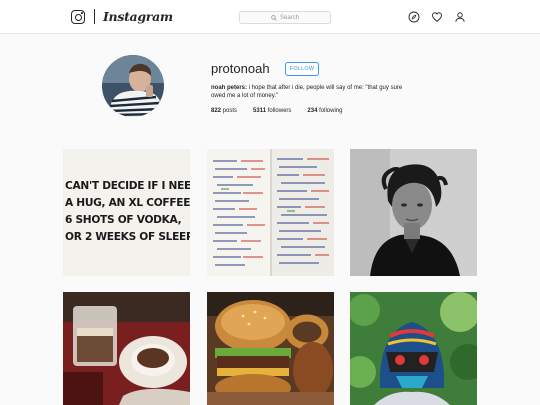  What do you see at coordinates (230, 111) in the screenshot?
I see `posts-label: posts` at bounding box center [230, 111].